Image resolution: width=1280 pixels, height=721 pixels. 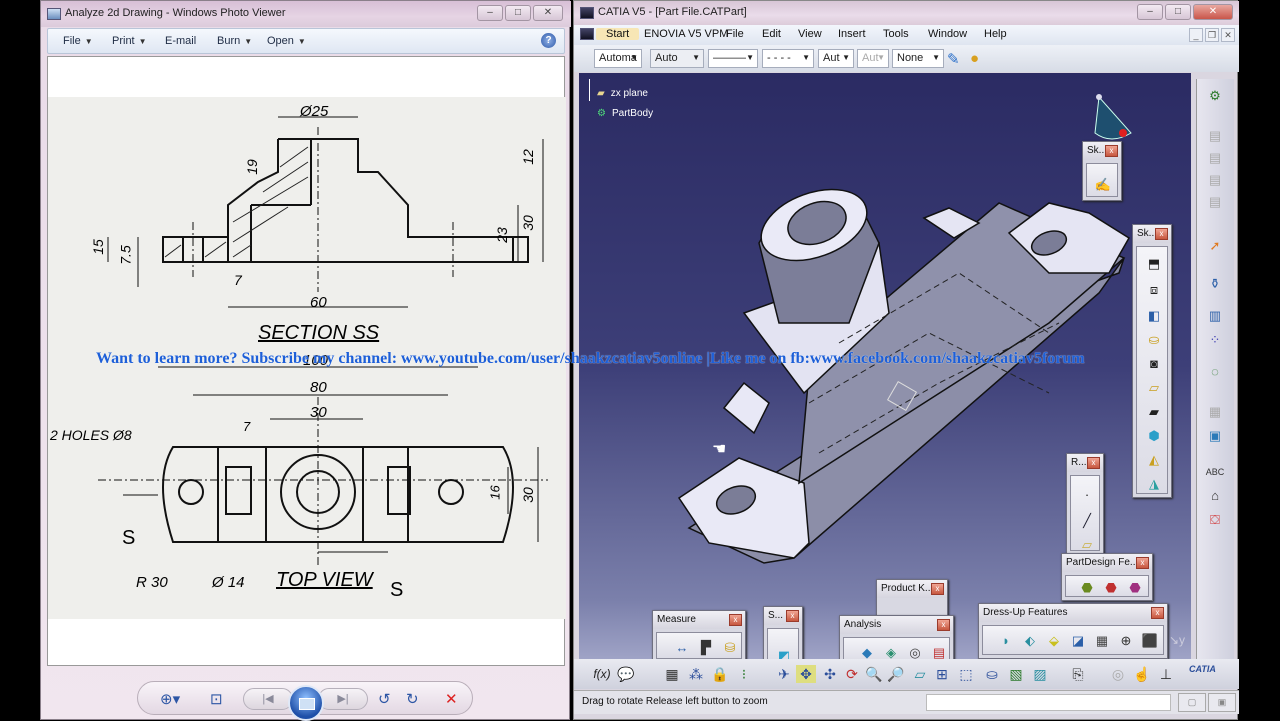 What do you see at coordinates (852, 34) in the screenshot?
I see `menu-insert: Insert` at bounding box center [852, 34].